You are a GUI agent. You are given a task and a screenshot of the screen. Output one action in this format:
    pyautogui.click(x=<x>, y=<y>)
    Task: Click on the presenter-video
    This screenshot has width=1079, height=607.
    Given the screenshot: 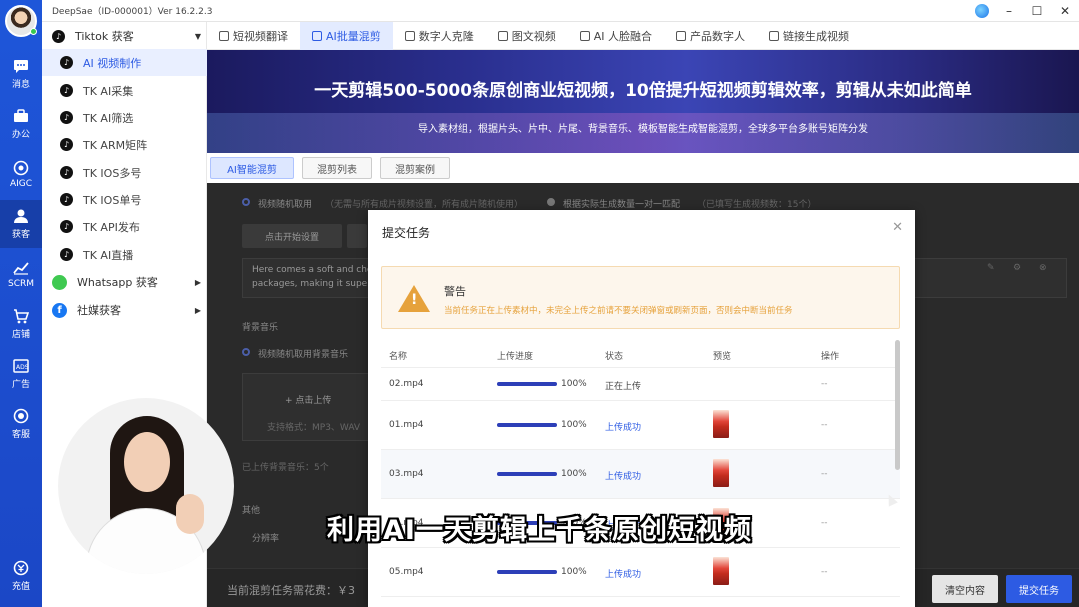 What is the action you would take?
    pyautogui.click(x=146, y=486)
    